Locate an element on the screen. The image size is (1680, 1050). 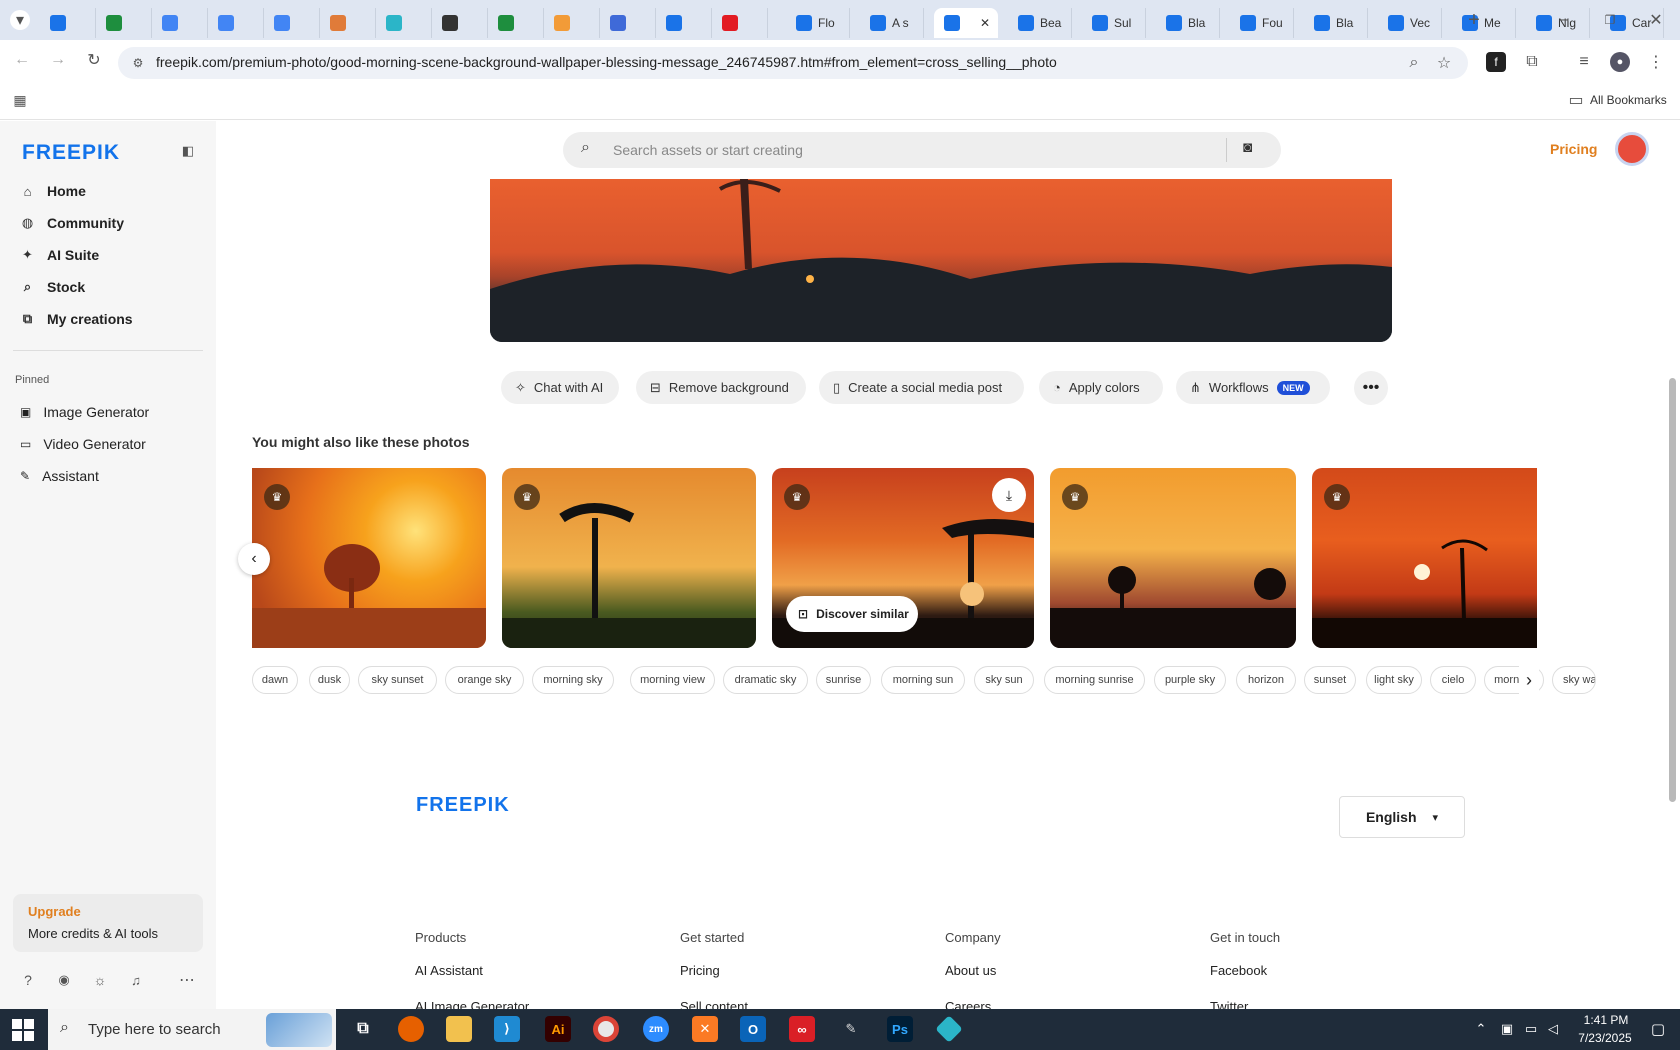
collapse-sidebar-icon: ◧ is located at coordinates (188, 151).